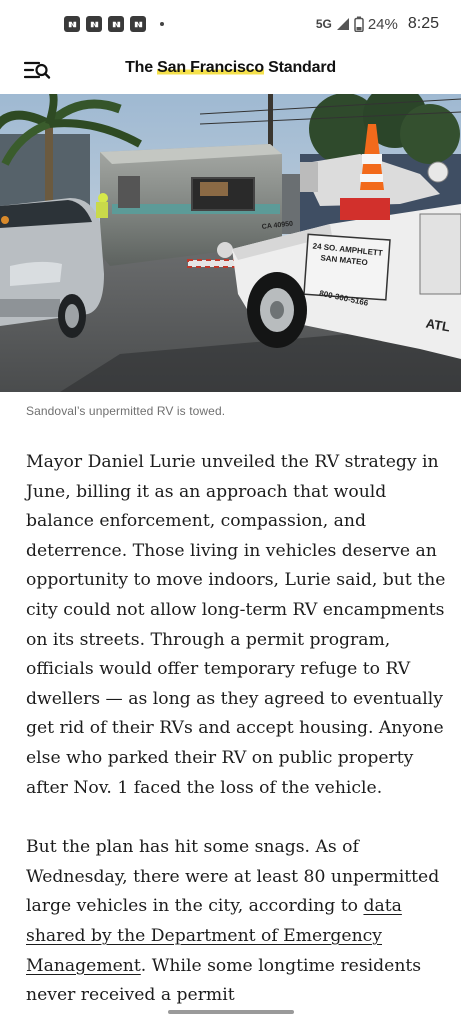  Describe the element at coordinates (231, 1012) in the screenshot. I see `home-indicator` at that location.